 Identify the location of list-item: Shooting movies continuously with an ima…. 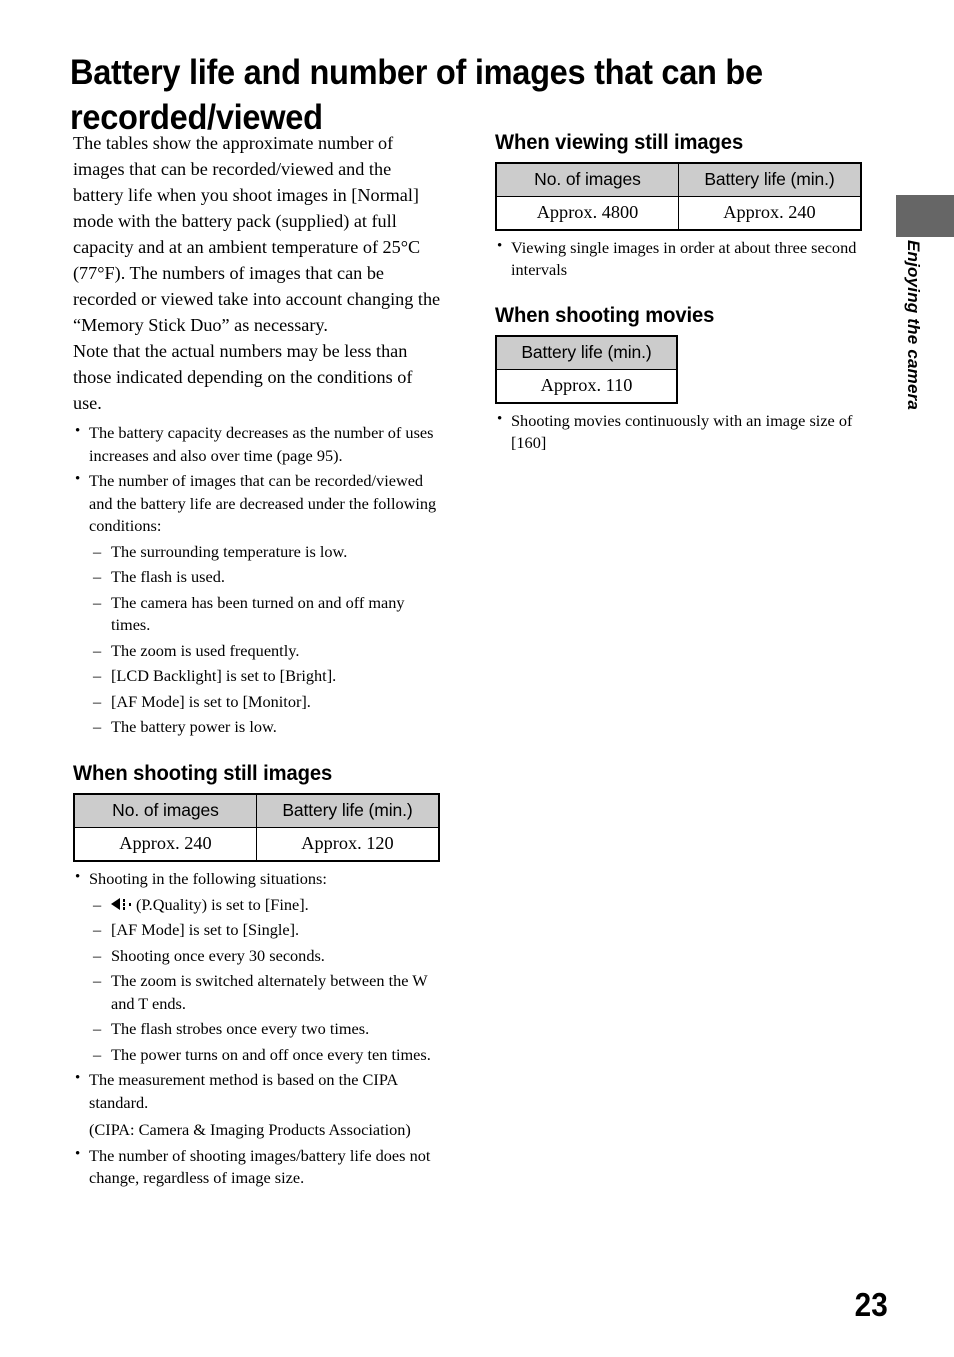
(678, 432).